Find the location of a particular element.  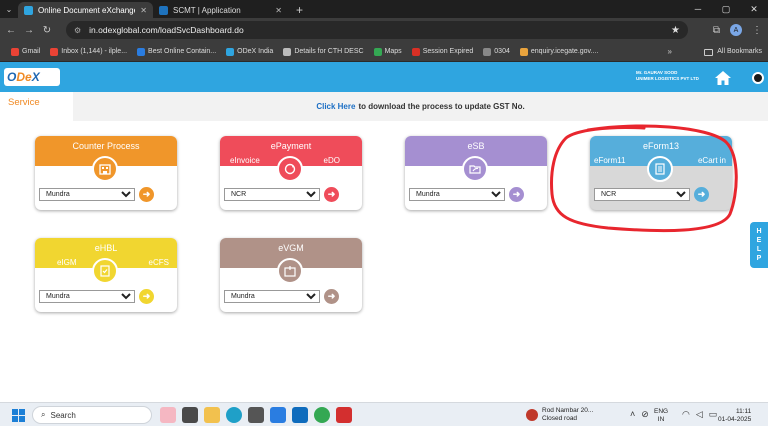

profile-avatar: A is located at coordinates (736, 30).